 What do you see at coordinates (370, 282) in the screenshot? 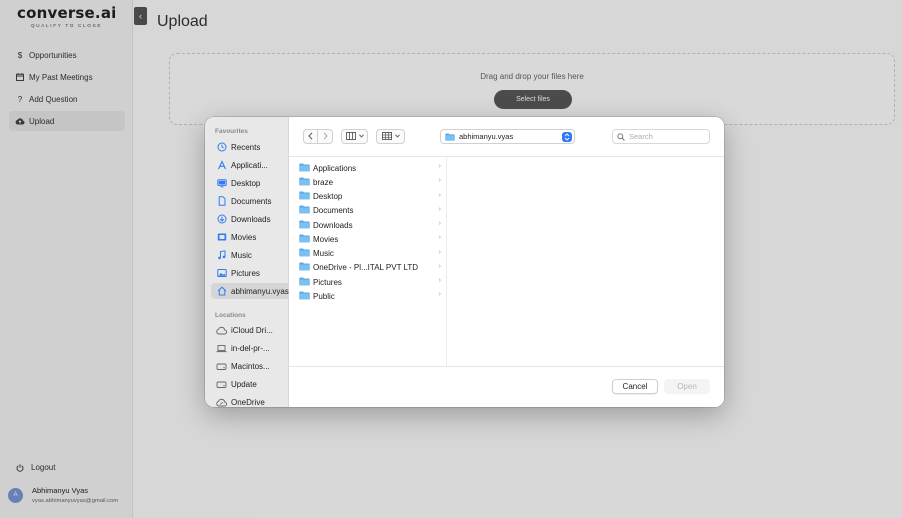
I see `list-item: Pictures ›` at bounding box center [370, 282].